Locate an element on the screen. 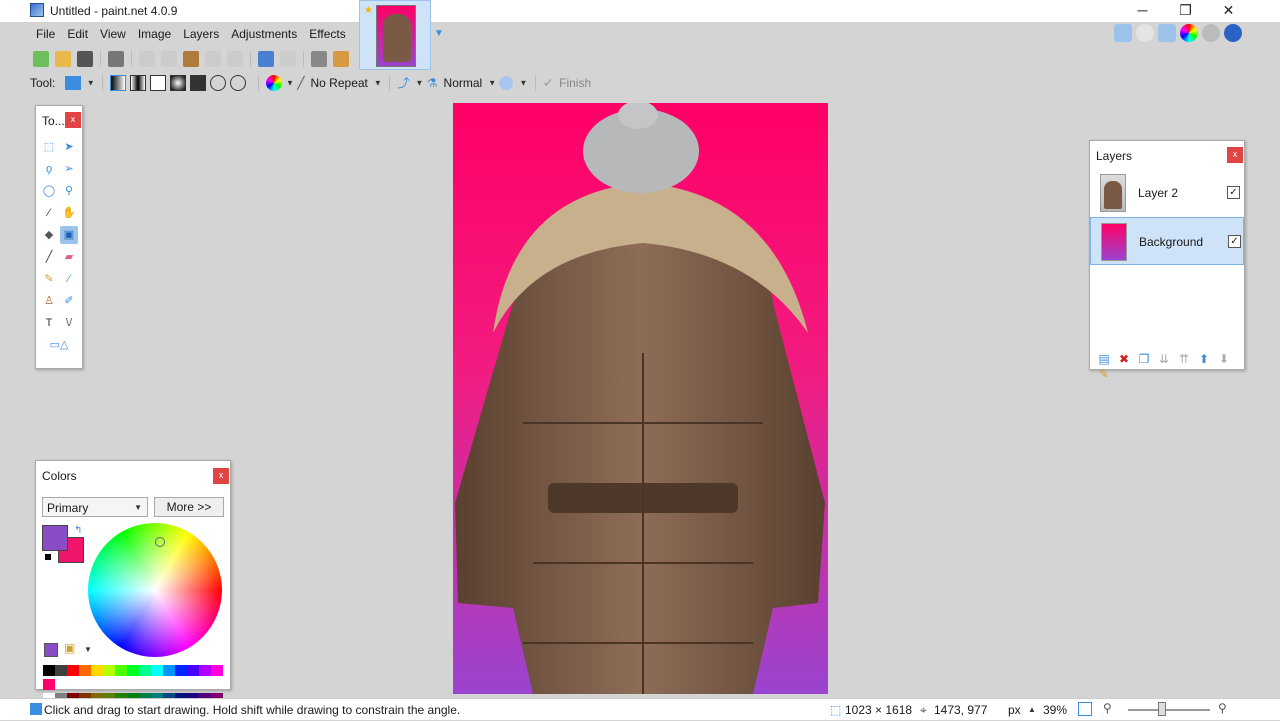  cut-icon is located at coordinates (147, 59).